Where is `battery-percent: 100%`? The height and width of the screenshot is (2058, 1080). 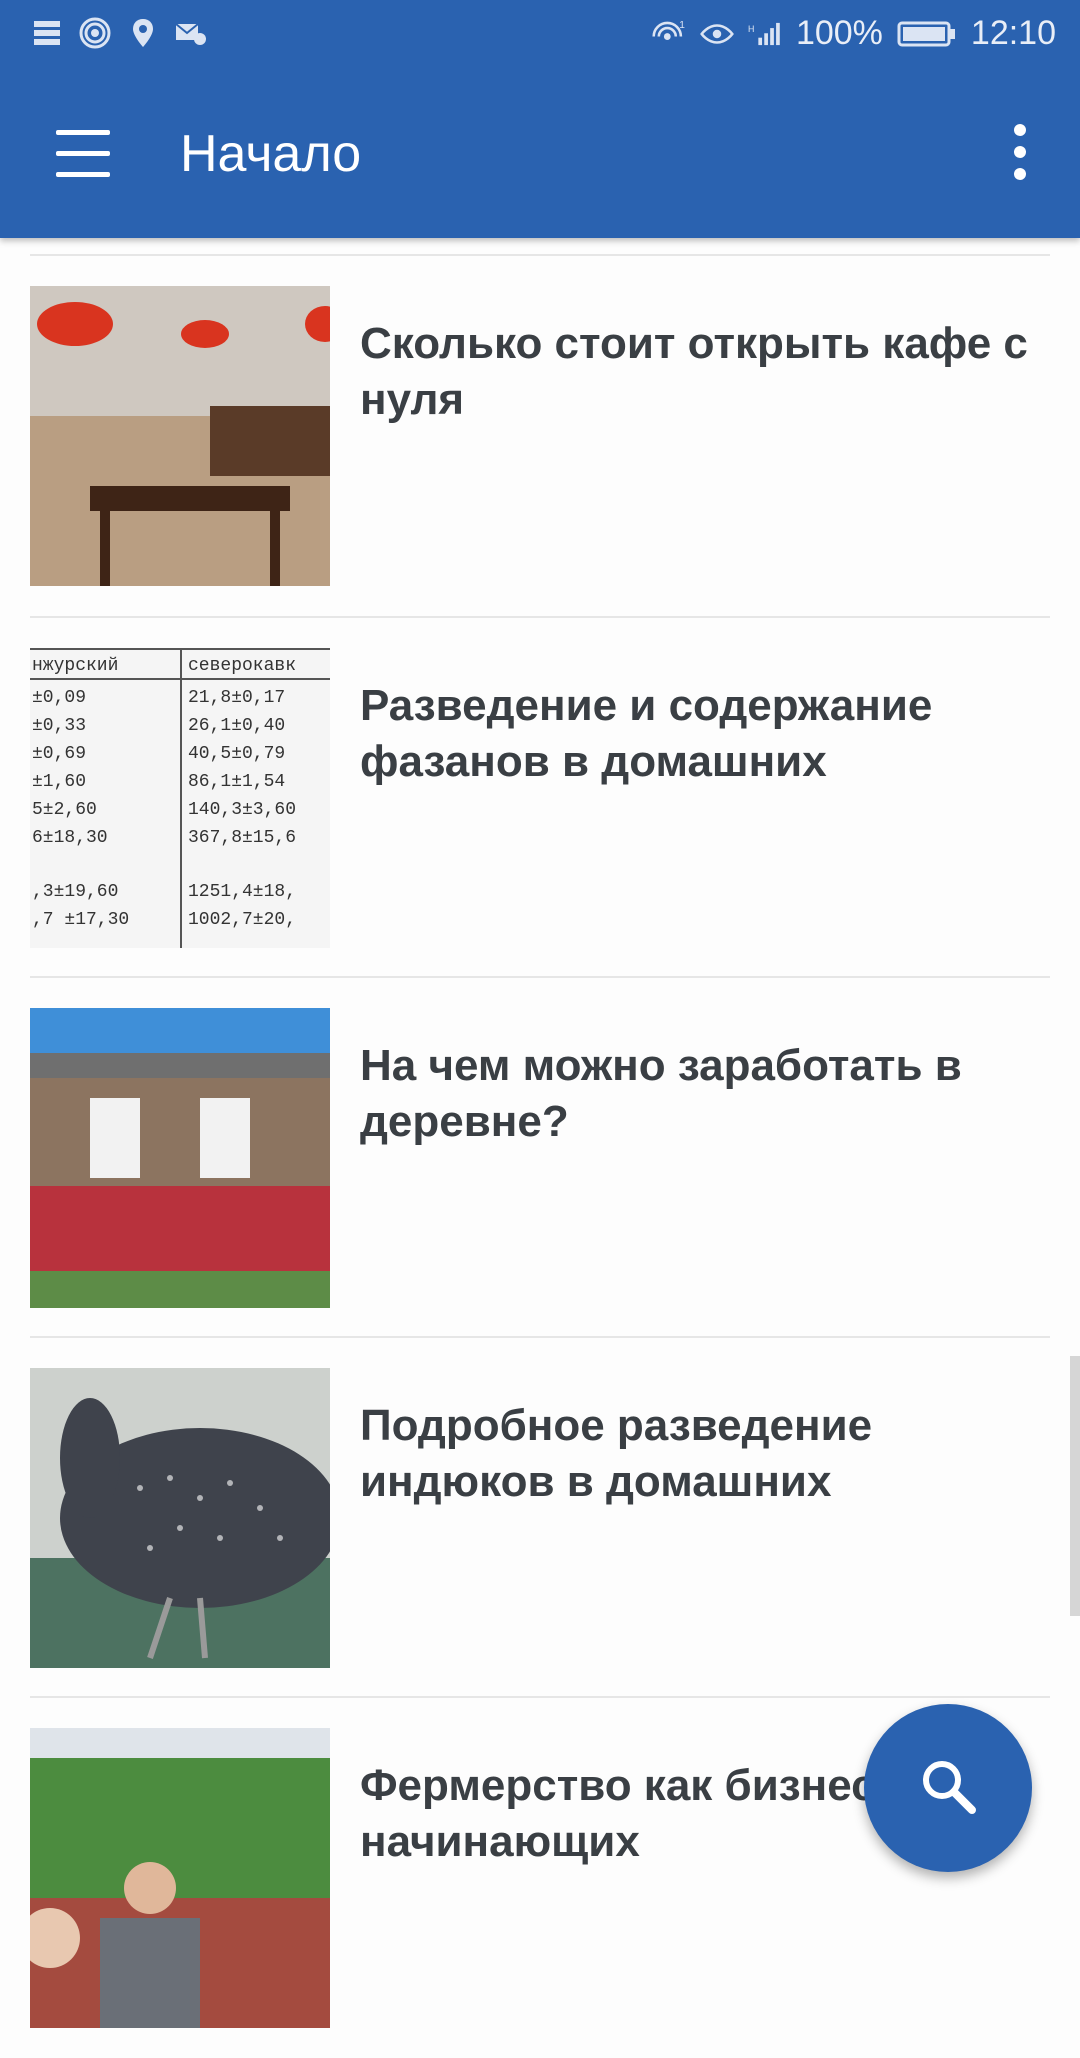 battery-percent: 100% is located at coordinates (839, 33).